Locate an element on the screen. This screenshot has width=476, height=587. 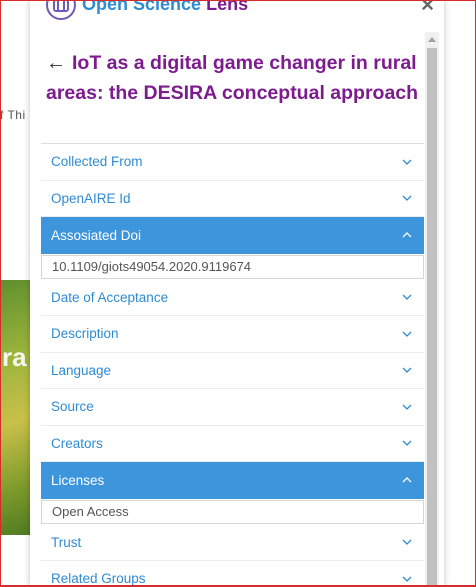
open-science-lens-logo-icon is located at coordinates (61, 10).